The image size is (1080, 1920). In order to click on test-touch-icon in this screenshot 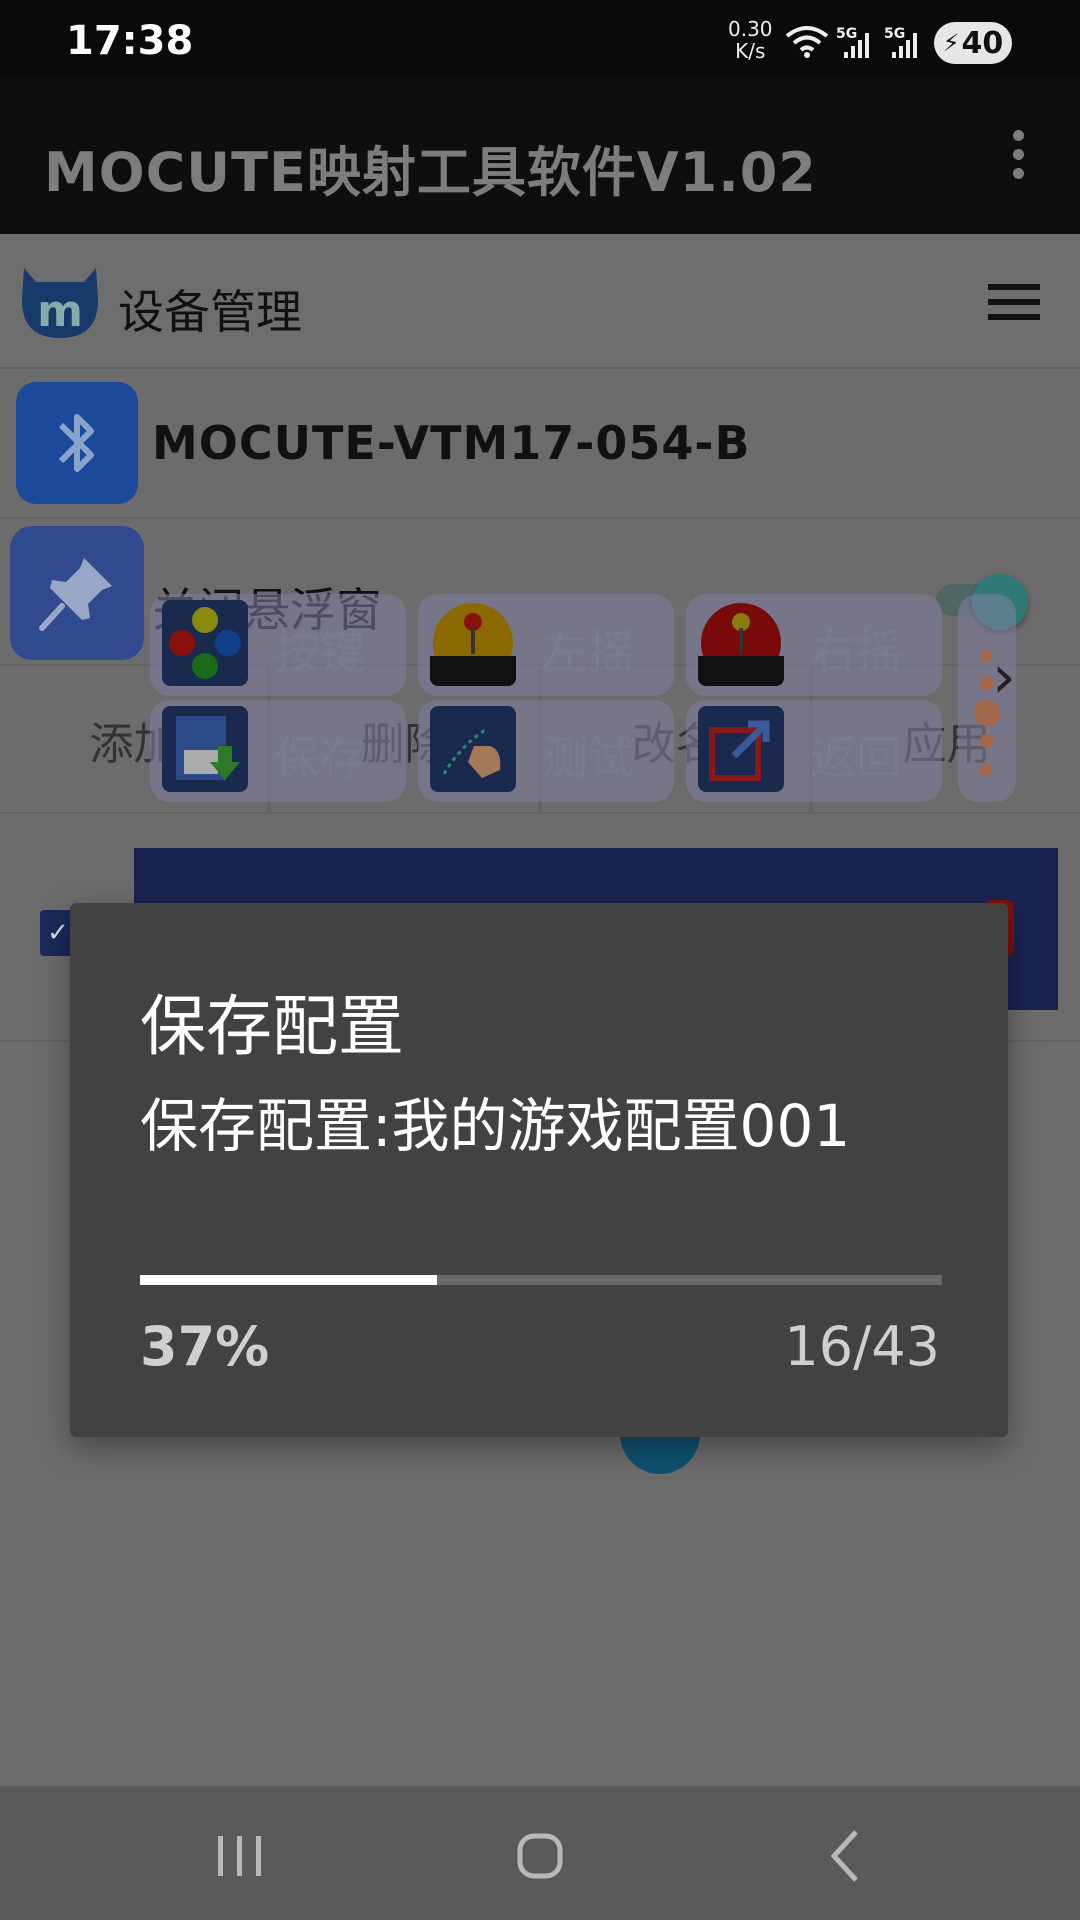, I will do `click(473, 749)`.